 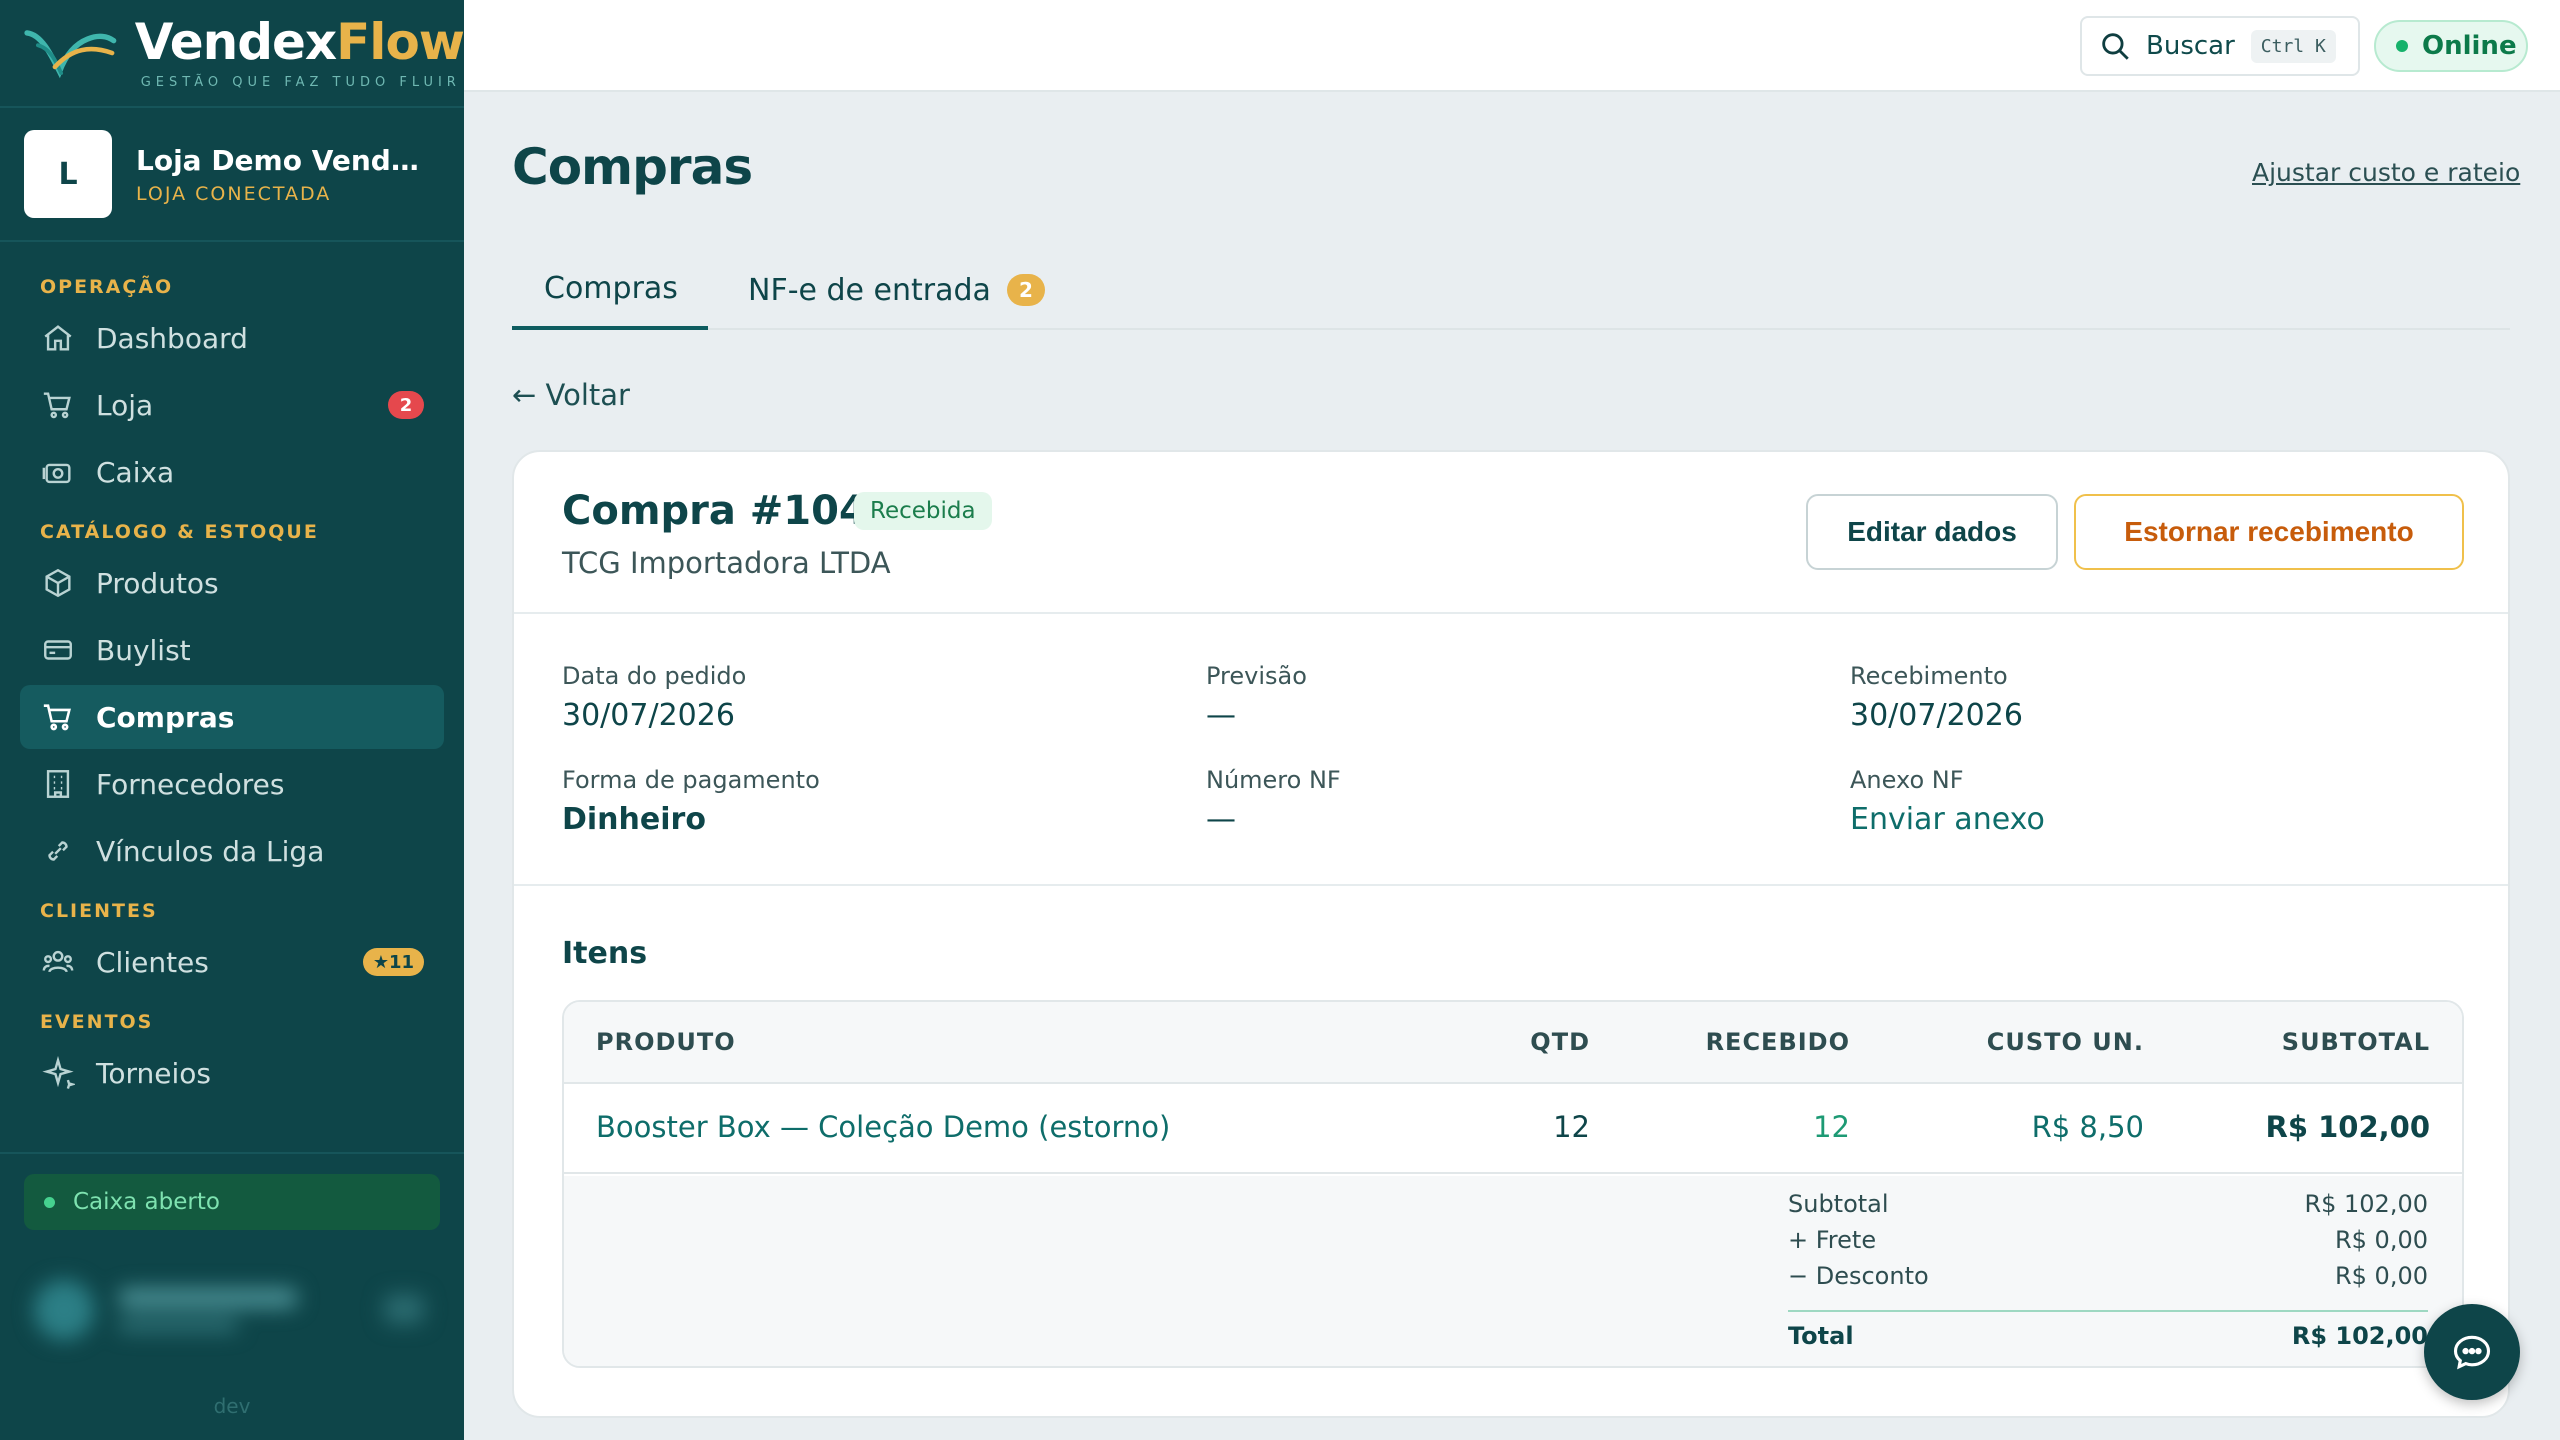 I want to click on sidebar-item-clientes: Clientes ★11, so click(x=232, y=962).